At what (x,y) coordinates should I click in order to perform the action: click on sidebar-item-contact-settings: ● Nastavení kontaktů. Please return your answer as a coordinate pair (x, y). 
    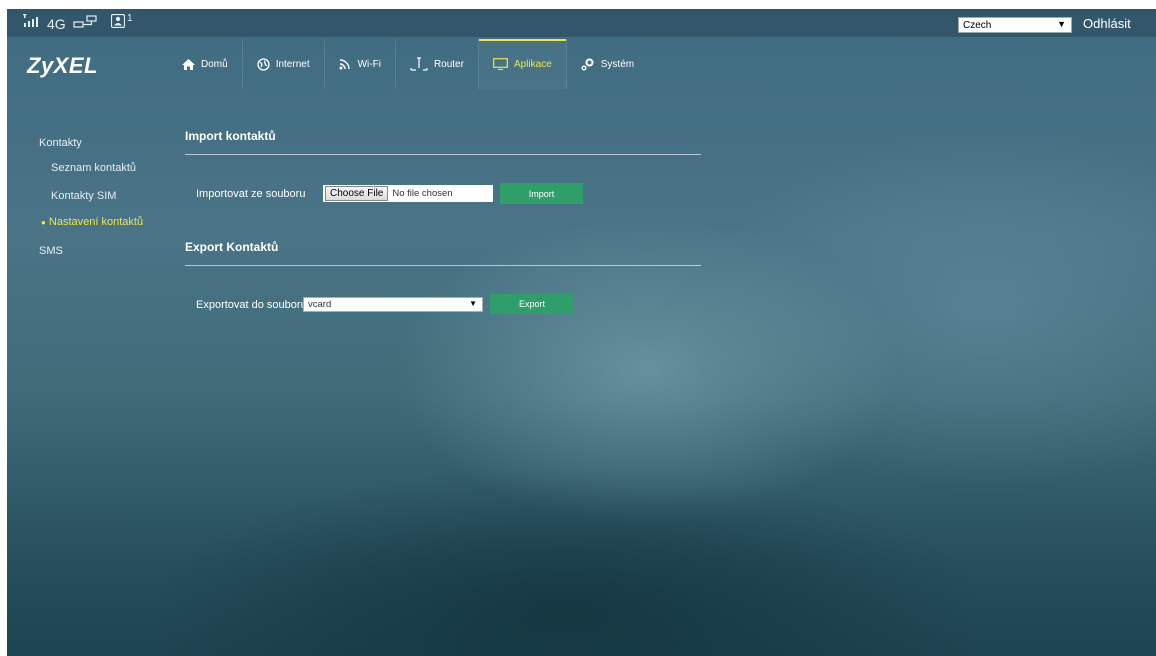
    Looking at the image, I should click on (92, 222).